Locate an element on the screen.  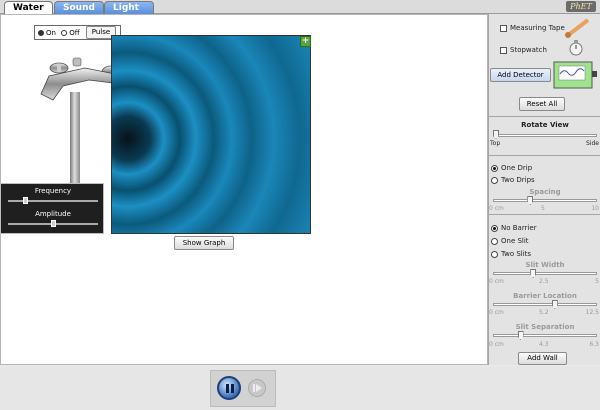
slit-separation-tick-mid: 4.3 is located at coordinates (544, 344).